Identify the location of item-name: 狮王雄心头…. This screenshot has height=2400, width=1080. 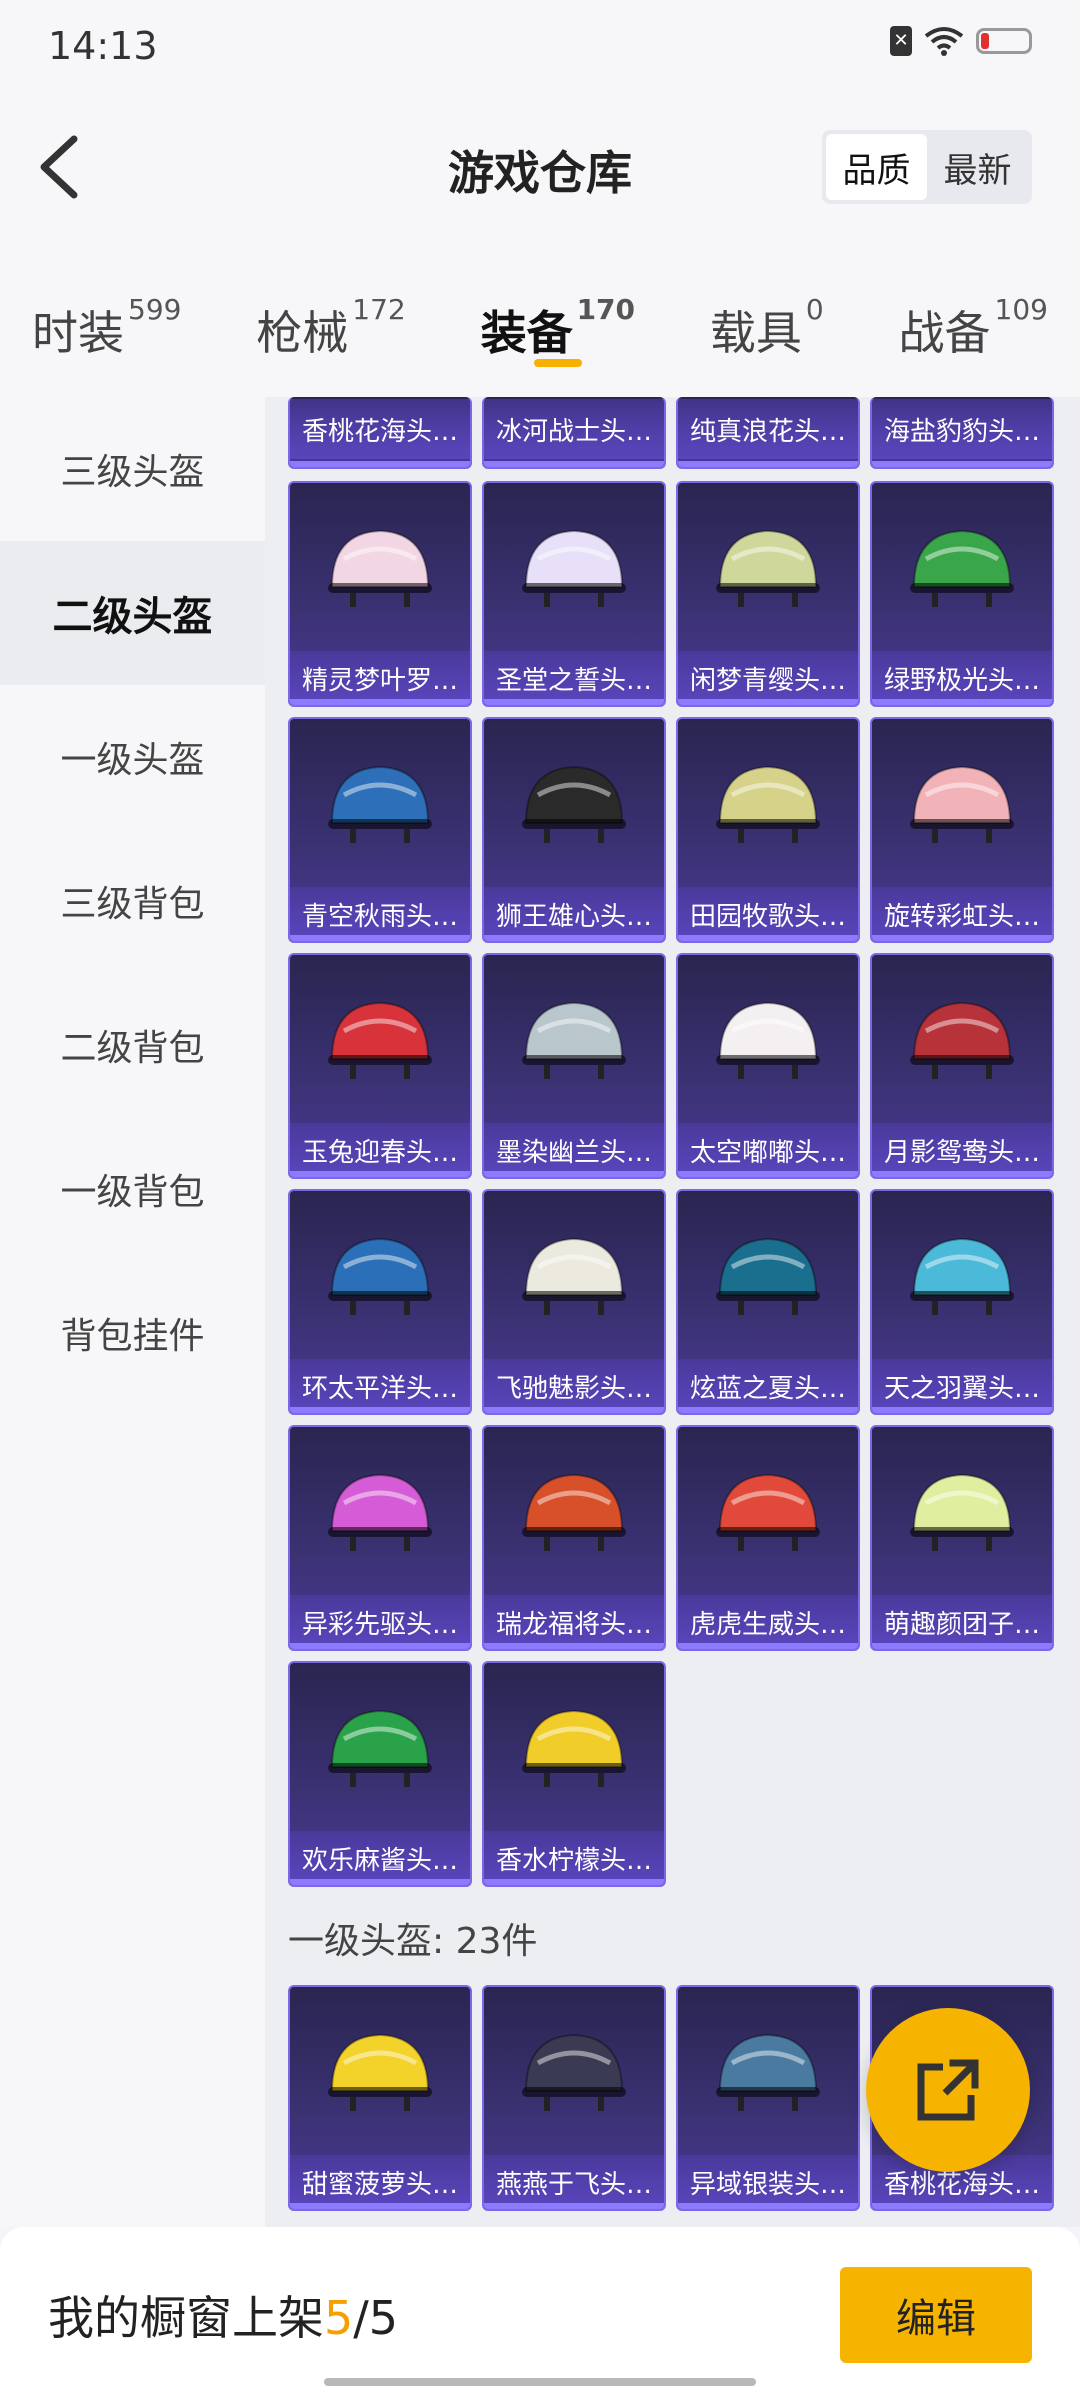
(574, 914).